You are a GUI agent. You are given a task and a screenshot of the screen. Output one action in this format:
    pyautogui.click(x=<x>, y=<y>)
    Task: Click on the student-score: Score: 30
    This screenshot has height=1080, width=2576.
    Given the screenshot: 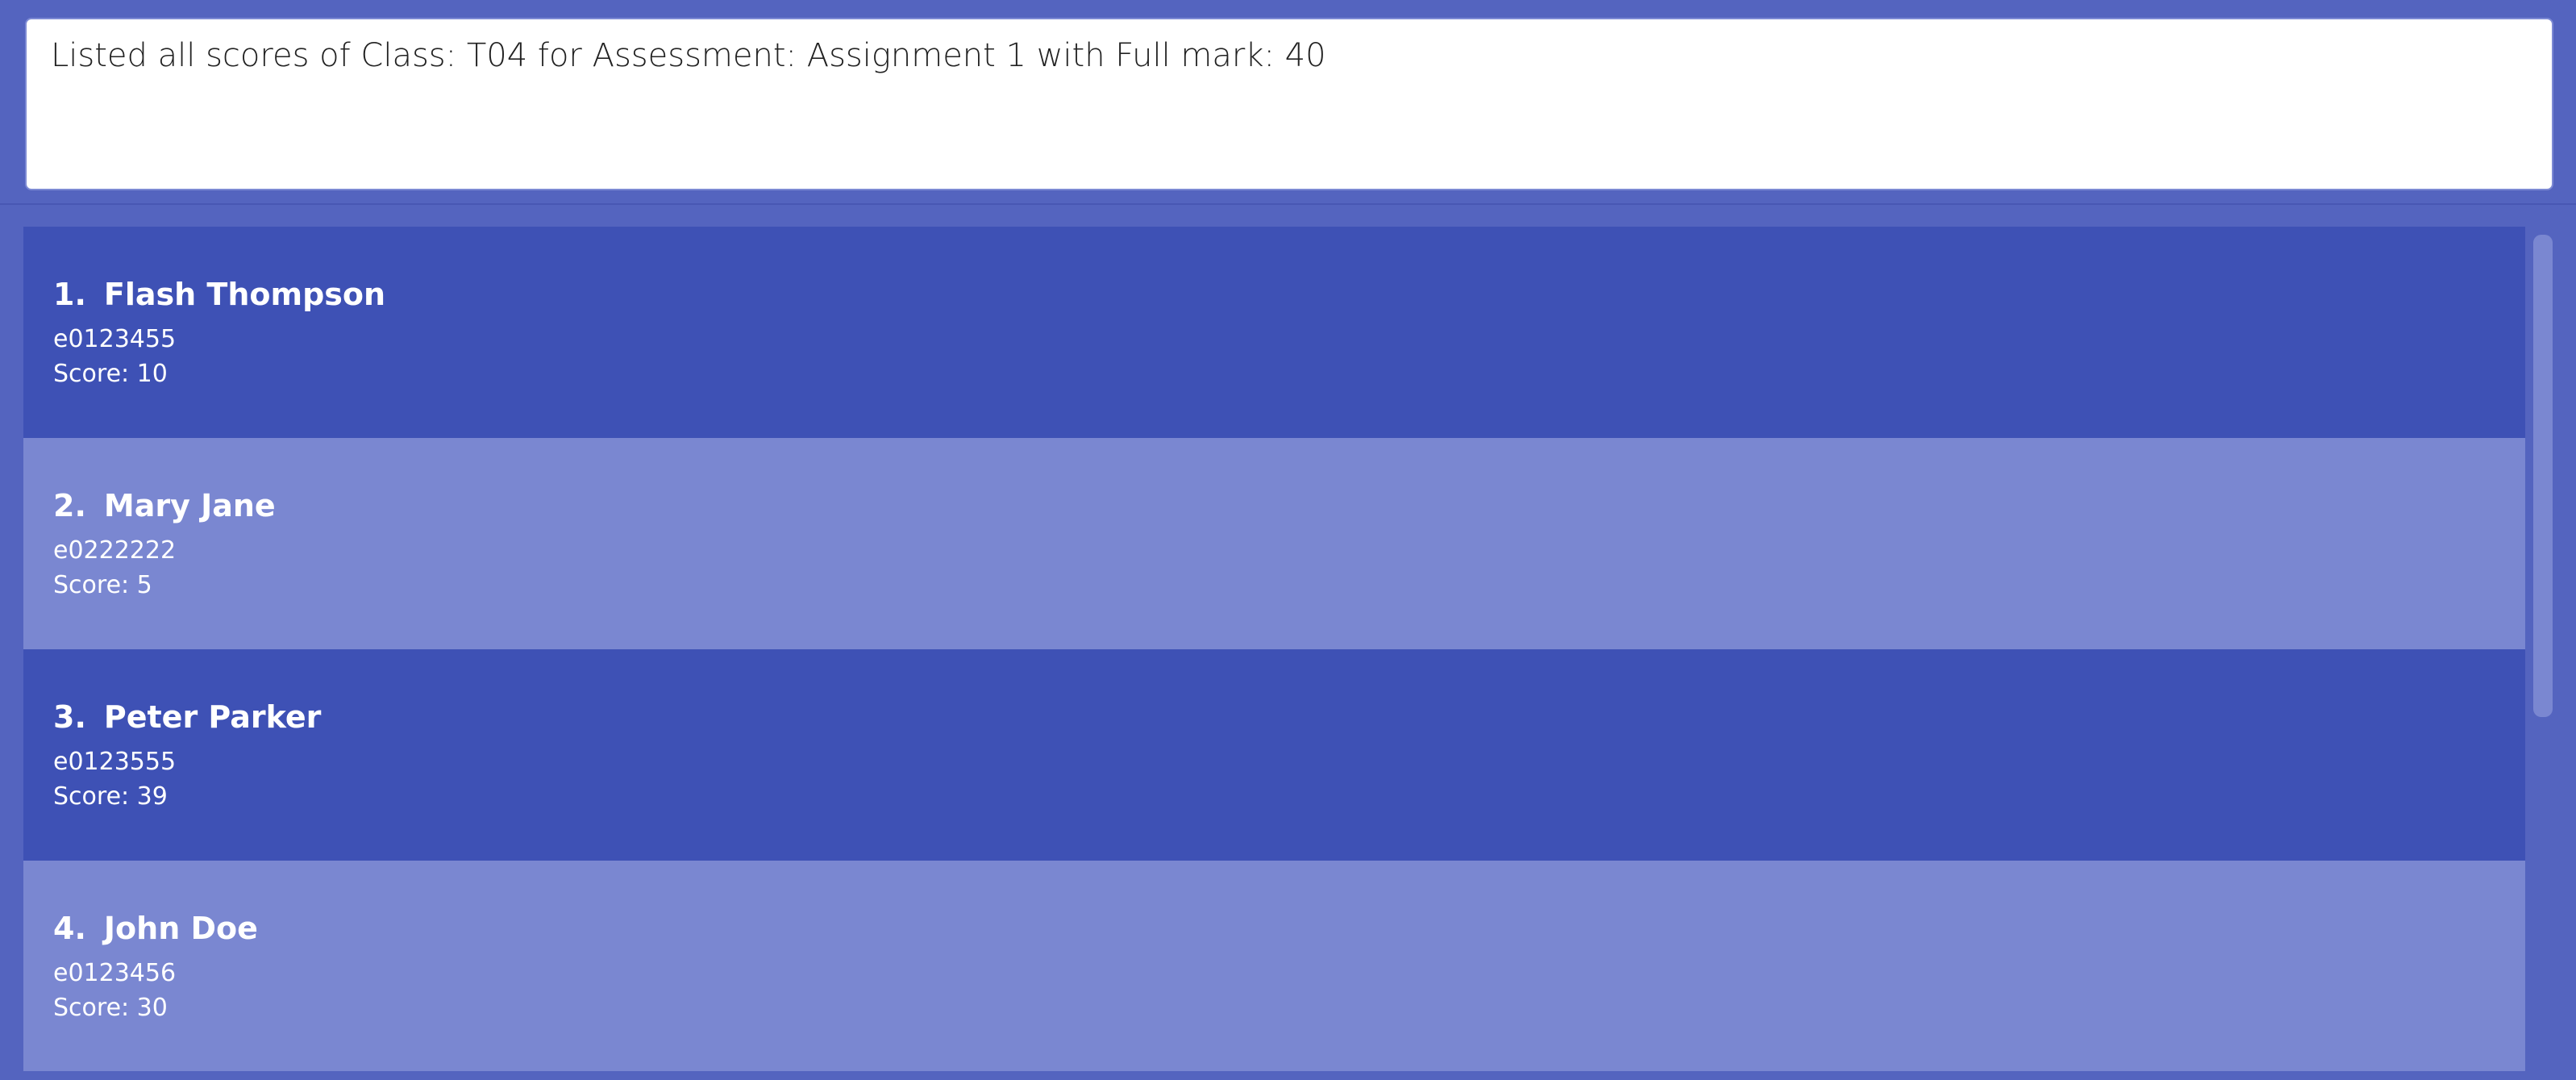 What is the action you would take?
    pyautogui.click(x=111, y=1008)
    